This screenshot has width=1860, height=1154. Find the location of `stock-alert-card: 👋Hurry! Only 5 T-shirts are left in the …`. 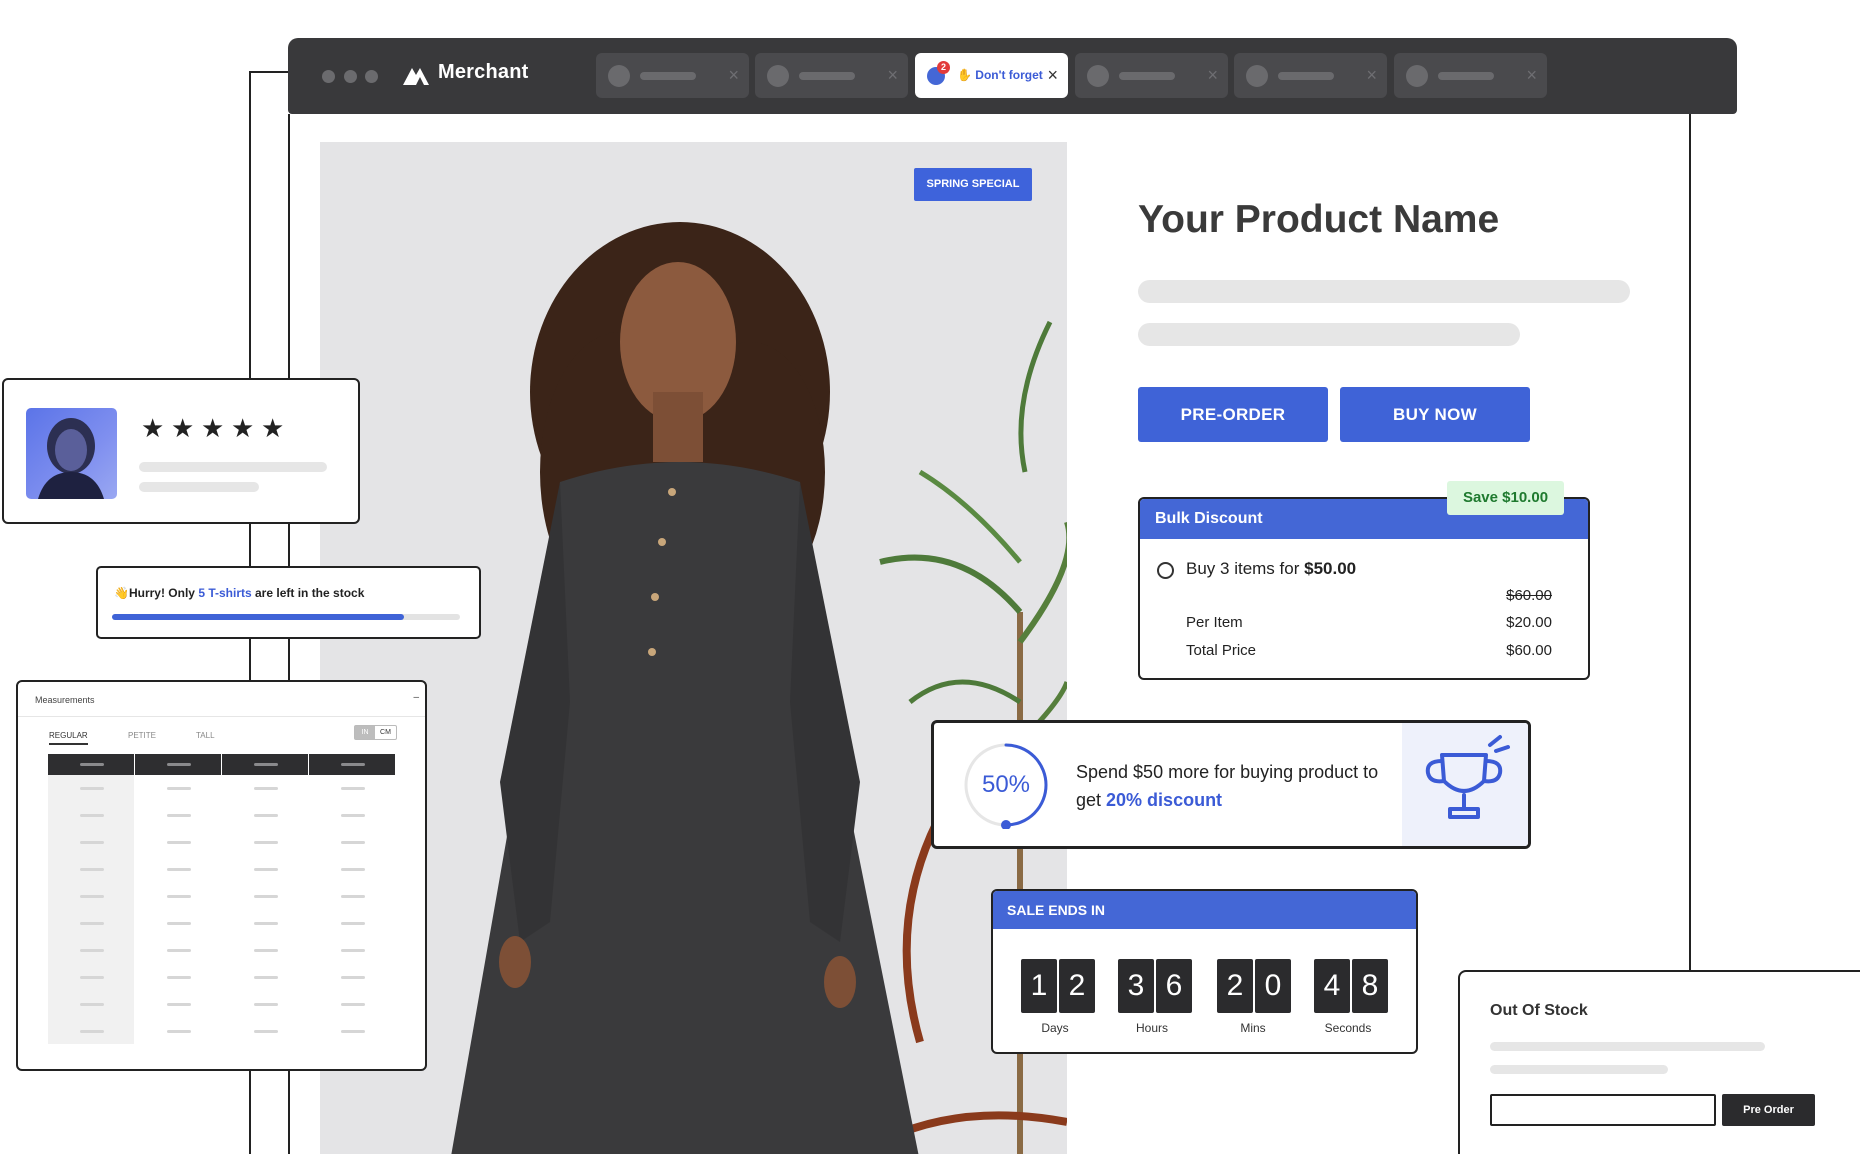

stock-alert-card: 👋Hurry! Only 5 T-shirts are left in the … is located at coordinates (288, 602).